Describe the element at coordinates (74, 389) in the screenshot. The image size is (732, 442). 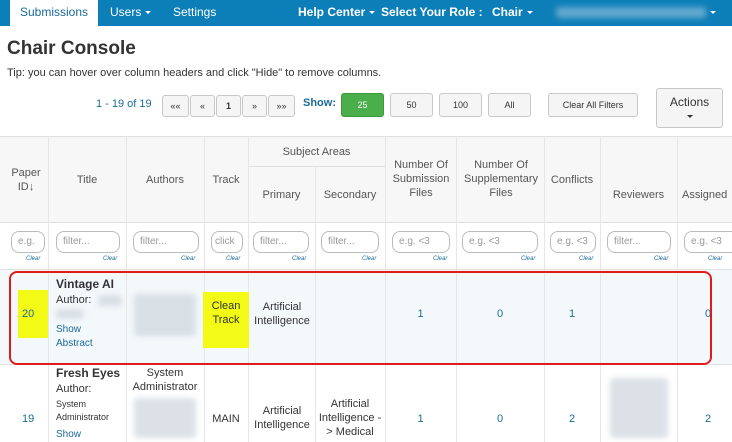
I see `author-label: Author:` at that location.